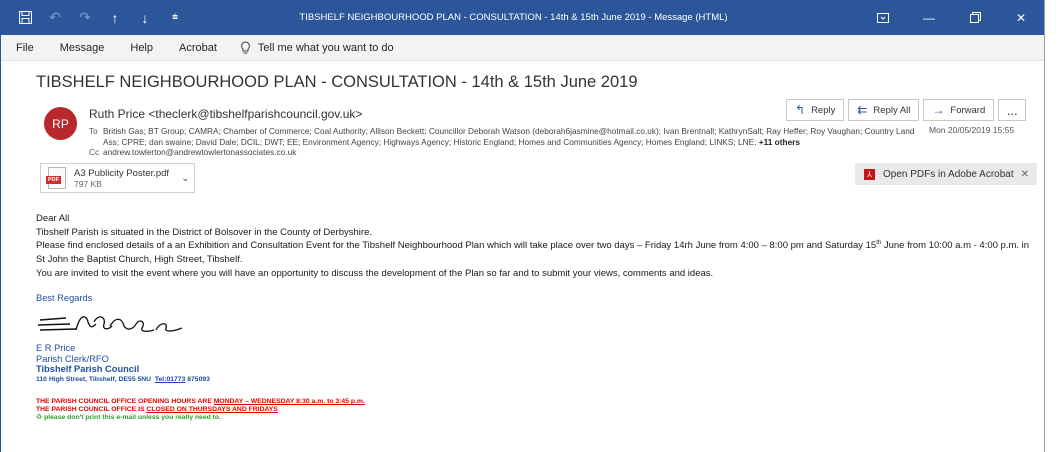 The height and width of the screenshot is (452, 1059). What do you see at coordinates (72, 358) in the screenshot?
I see `signature-role: Parish Clerk/RFO` at bounding box center [72, 358].